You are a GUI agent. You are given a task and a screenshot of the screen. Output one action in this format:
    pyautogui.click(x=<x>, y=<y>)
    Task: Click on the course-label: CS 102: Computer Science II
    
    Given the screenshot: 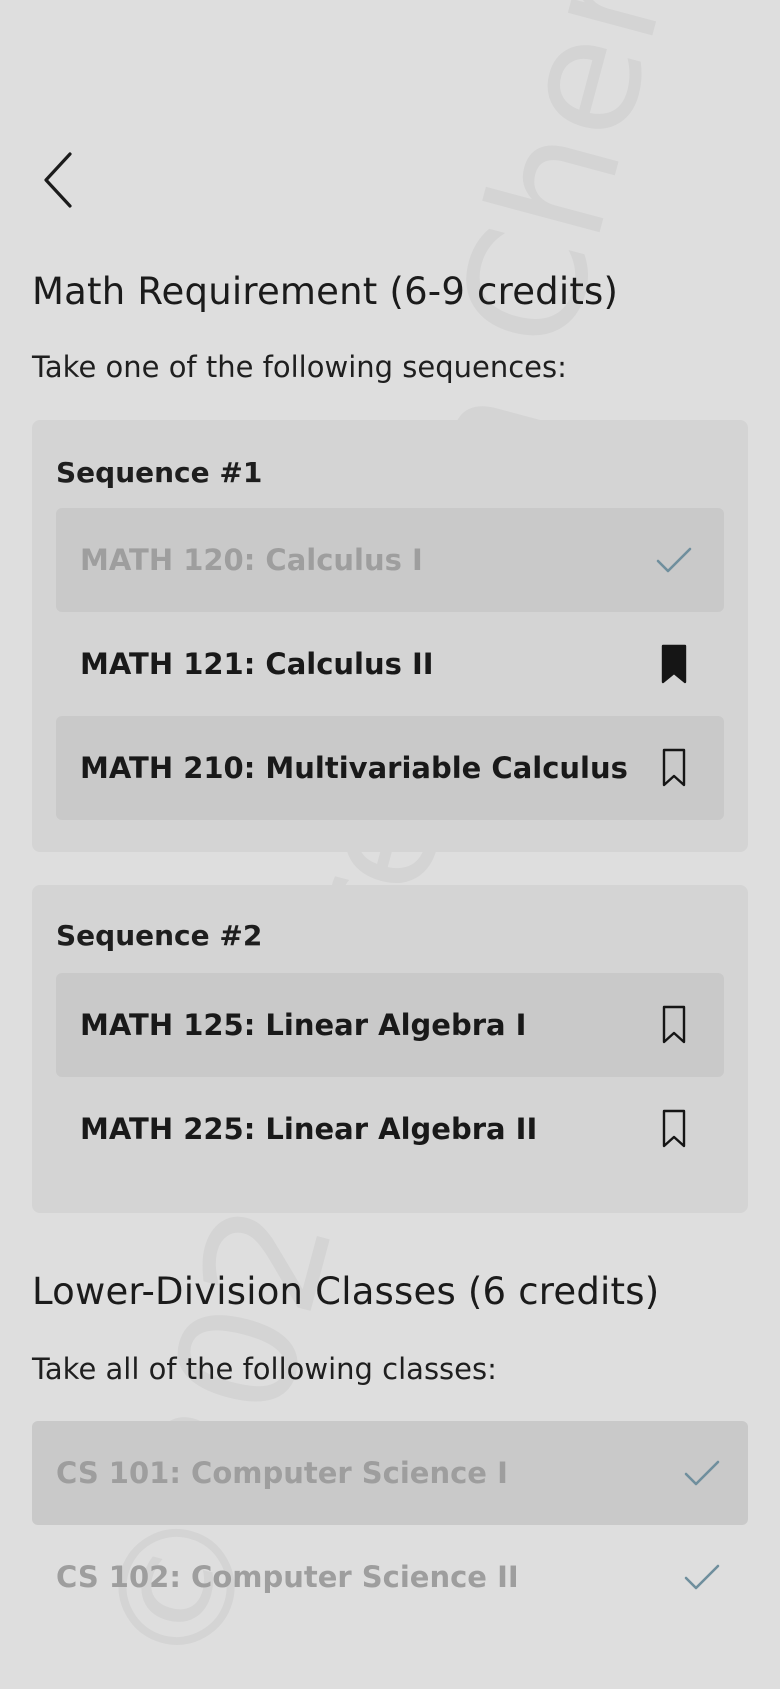 What is the action you would take?
    pyautogui.click(x=287, y=1577)
    